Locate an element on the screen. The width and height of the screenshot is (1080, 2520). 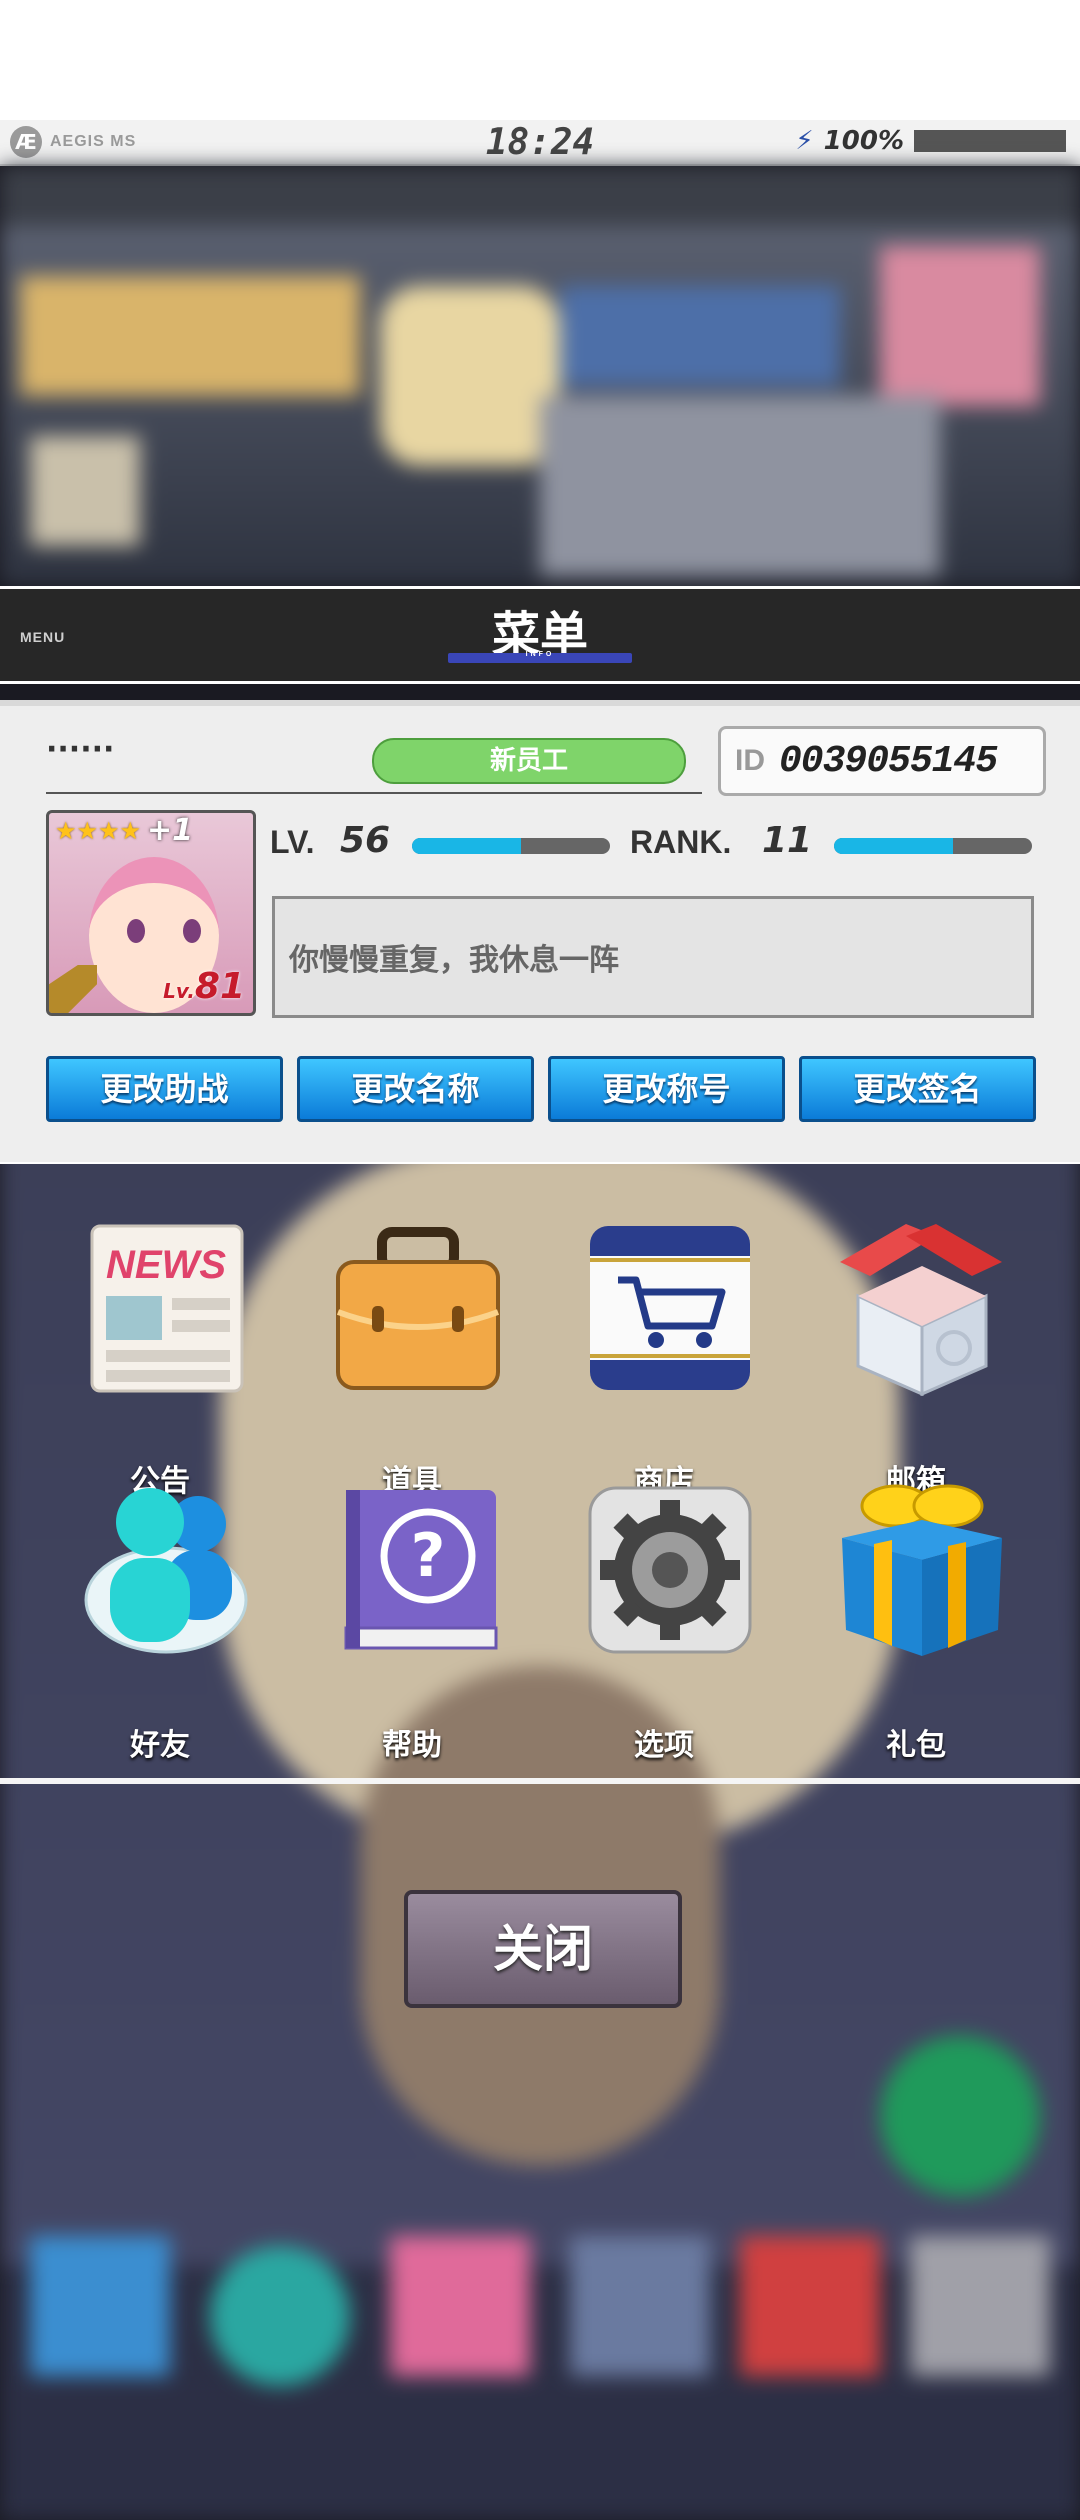
close-button: 关闭 is located at coordinates (543, 1949).